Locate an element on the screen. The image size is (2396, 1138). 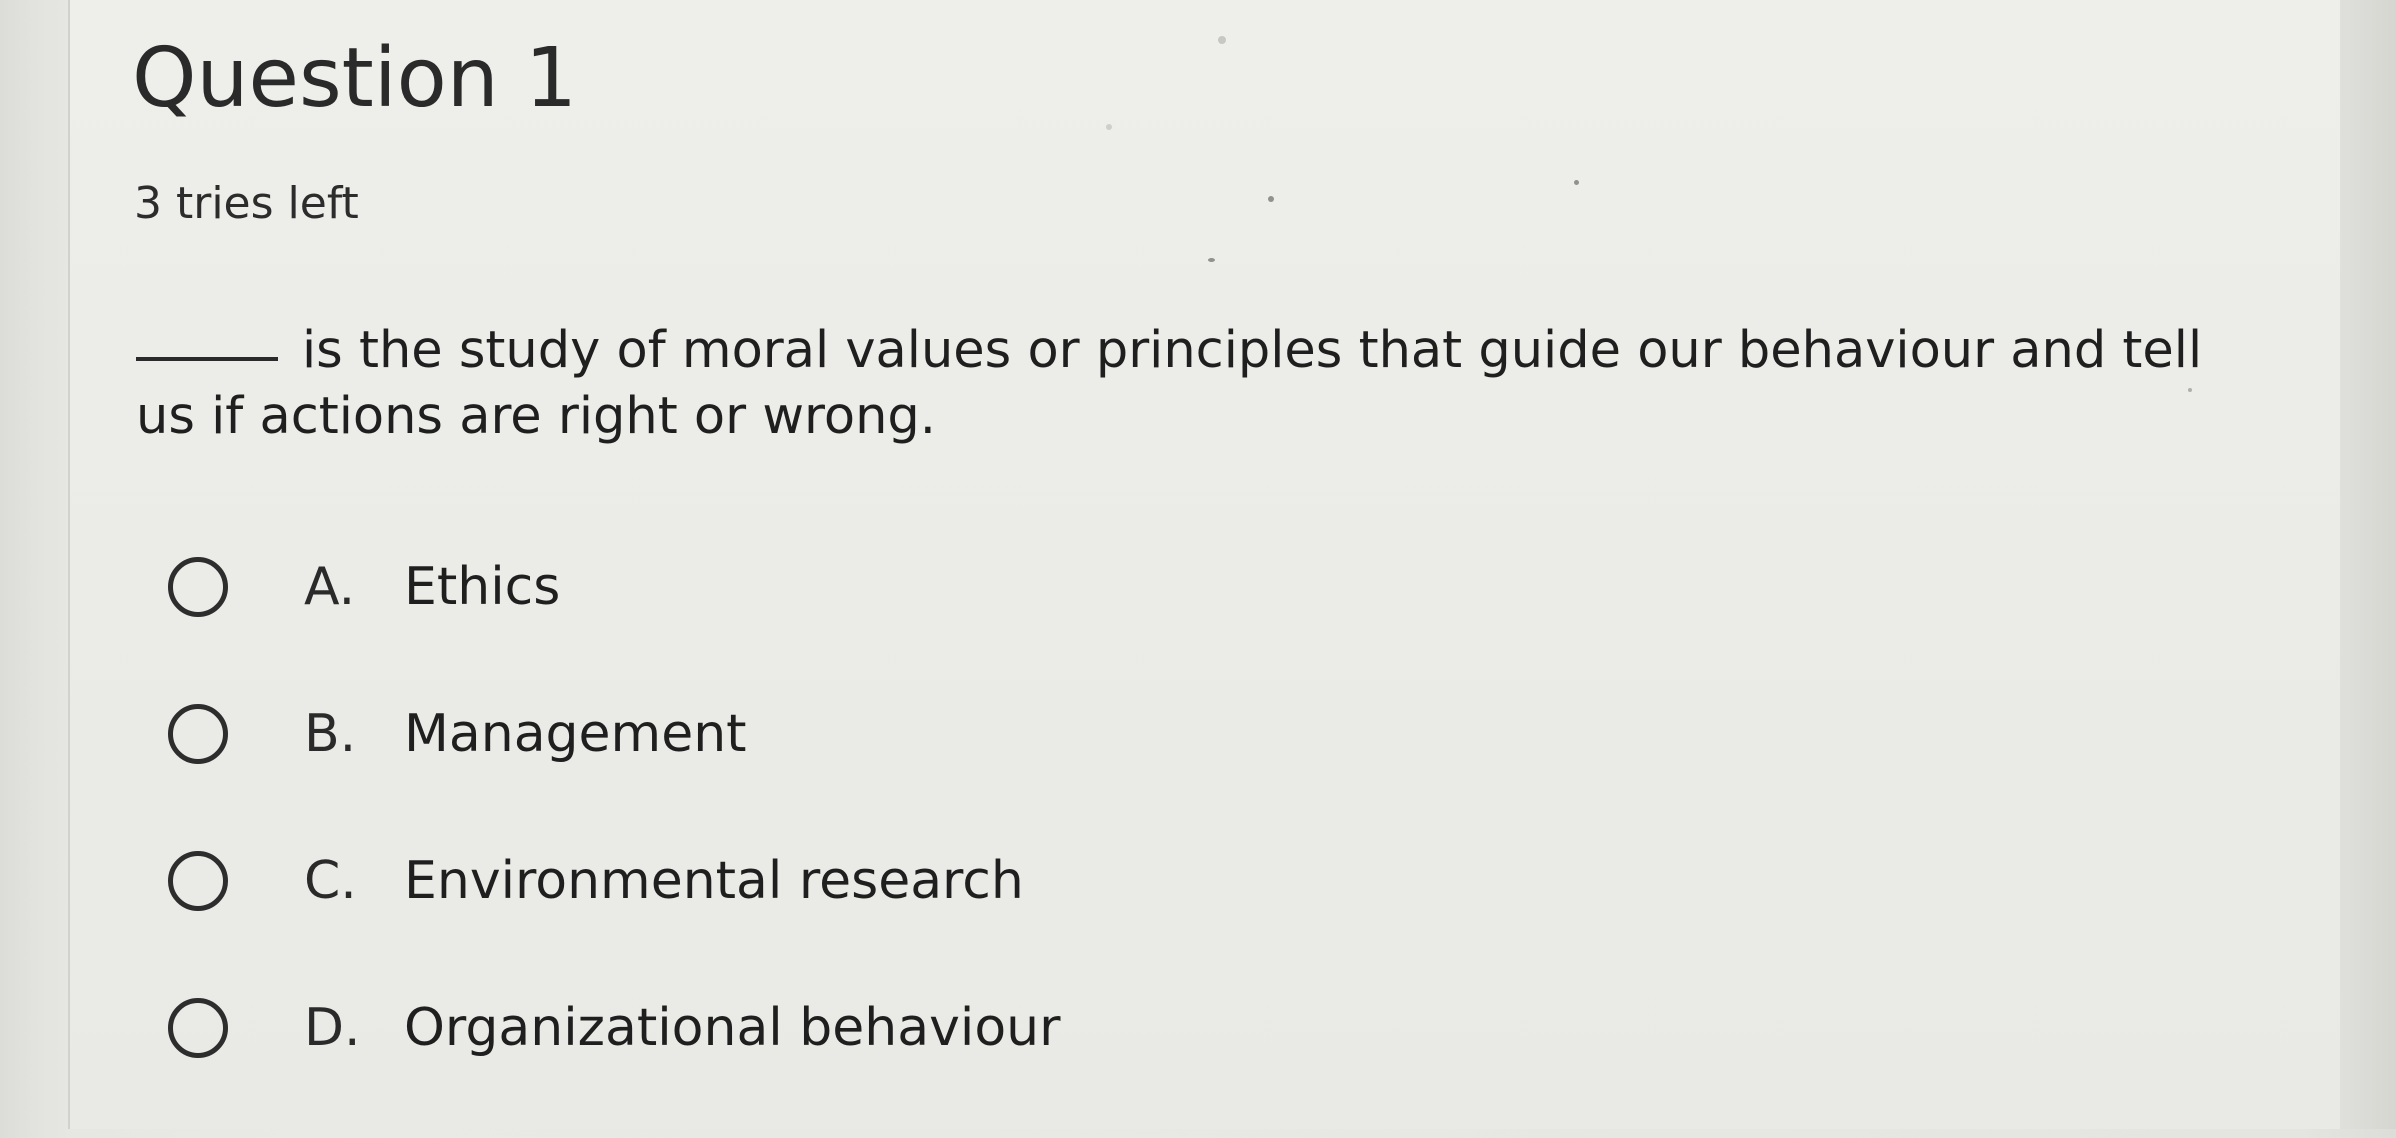
option-letter: D. is located at coordinates (332, 1028).